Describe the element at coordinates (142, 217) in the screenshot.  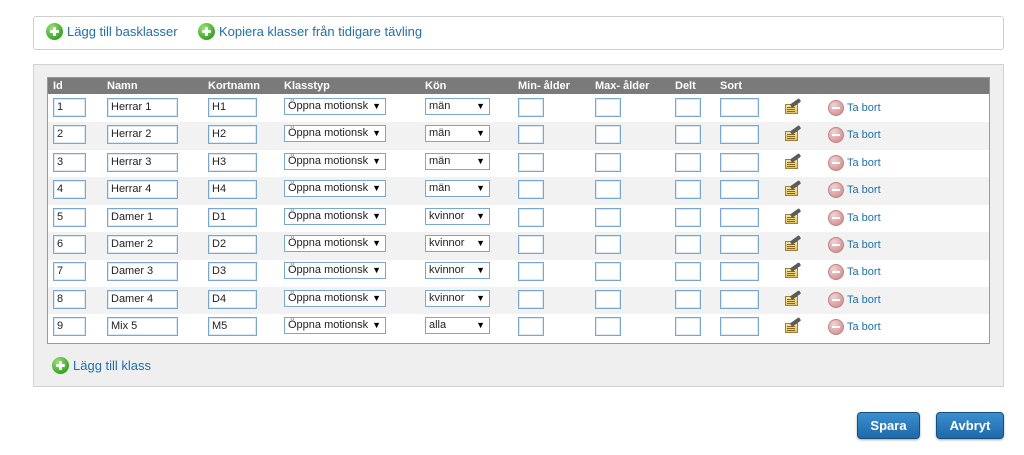
I see `name-input: Damer 1` at that location.